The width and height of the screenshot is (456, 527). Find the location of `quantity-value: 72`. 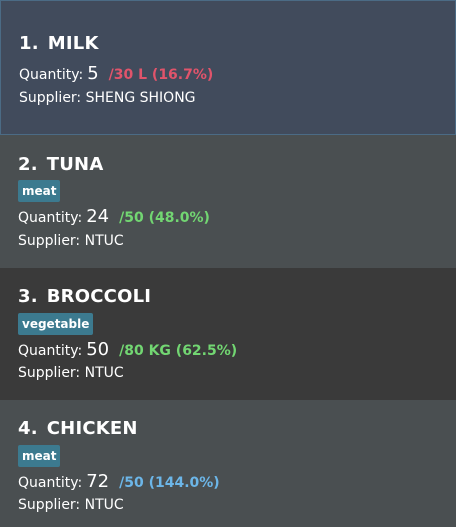

quantity-value: 72 is located at coordinates (98, 481).